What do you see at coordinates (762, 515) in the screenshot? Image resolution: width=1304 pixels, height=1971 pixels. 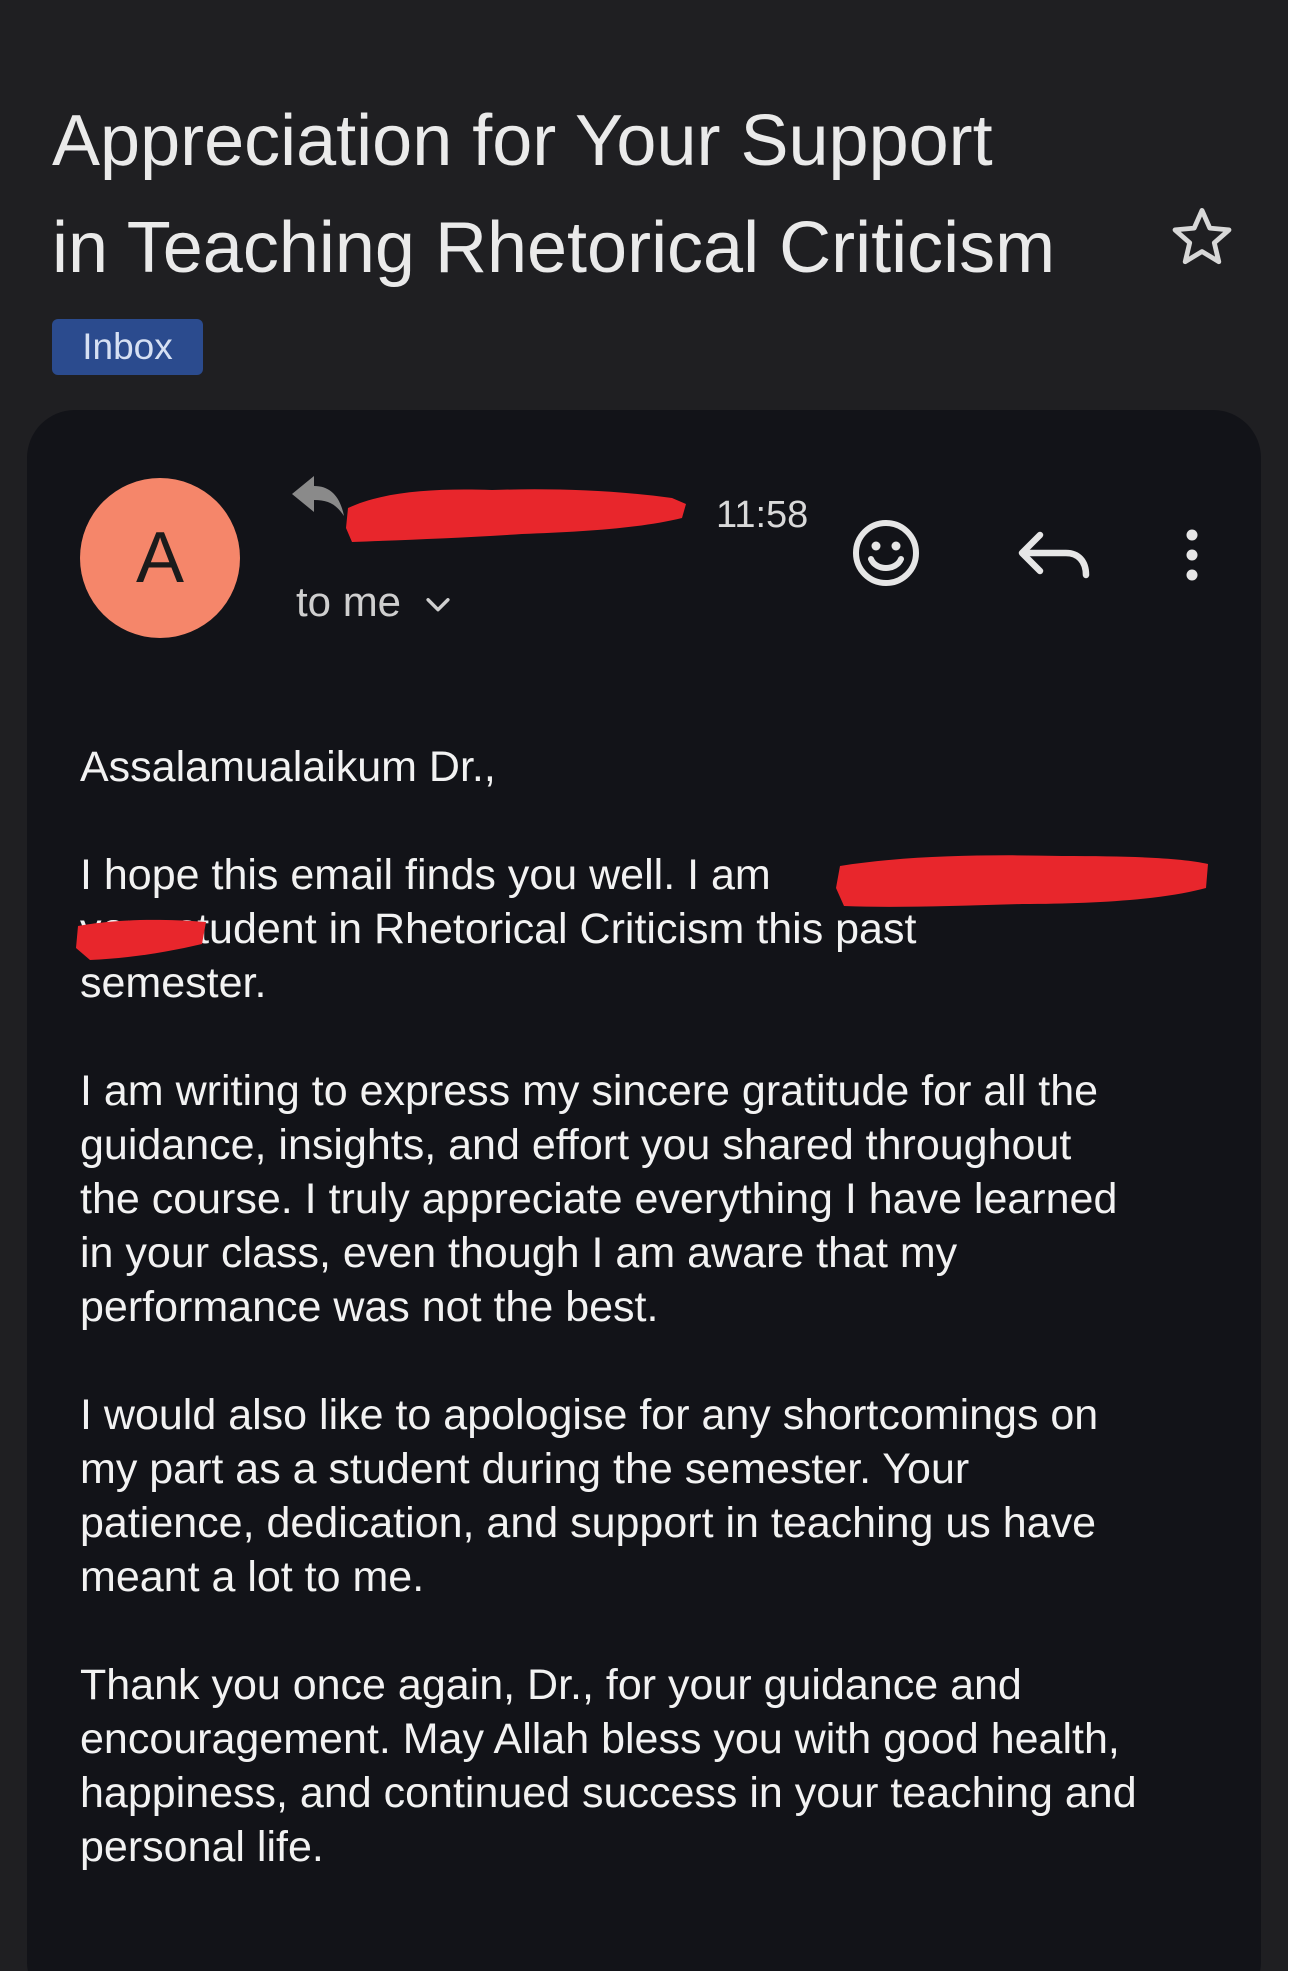 I see `email-time: 11:58` at bounding box center [762, 515].